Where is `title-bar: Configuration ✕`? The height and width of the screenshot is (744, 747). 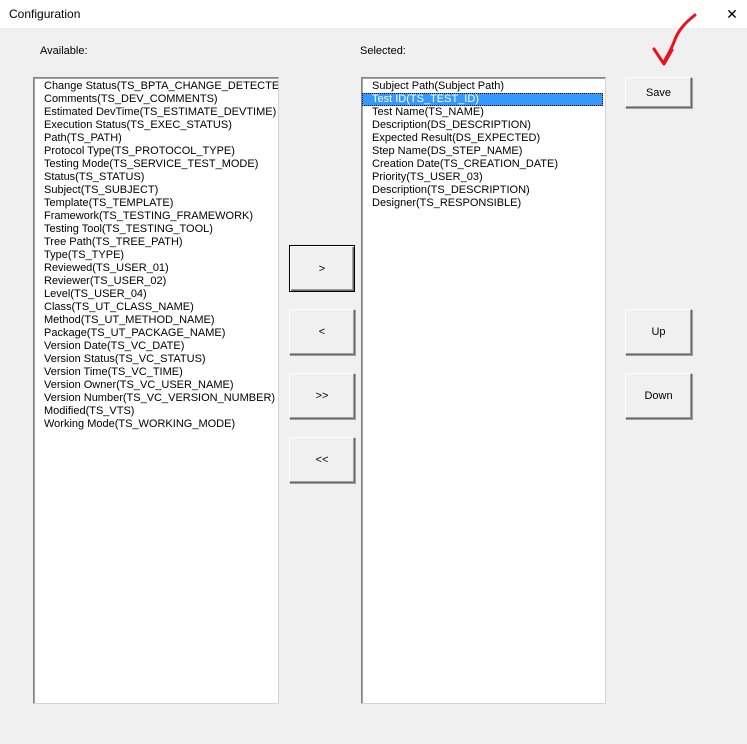
title-bar: Configuration ✕ is located at coordinates (373, 14).